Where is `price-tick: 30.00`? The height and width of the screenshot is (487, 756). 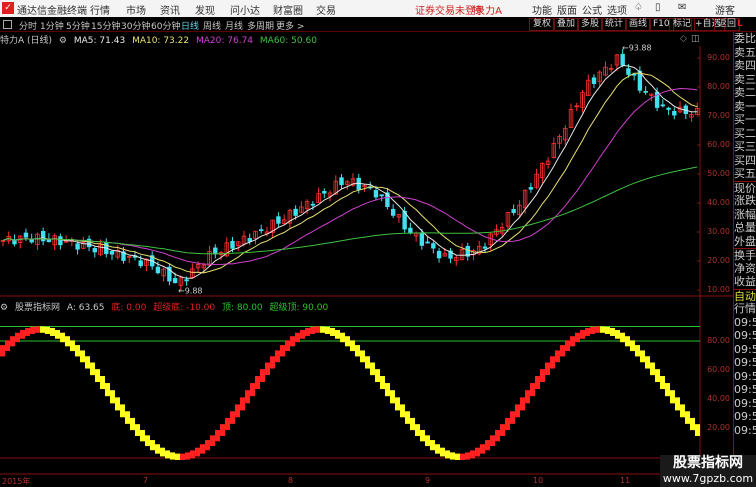 price-tick: 30.00 is located at coordinates (718, 231).